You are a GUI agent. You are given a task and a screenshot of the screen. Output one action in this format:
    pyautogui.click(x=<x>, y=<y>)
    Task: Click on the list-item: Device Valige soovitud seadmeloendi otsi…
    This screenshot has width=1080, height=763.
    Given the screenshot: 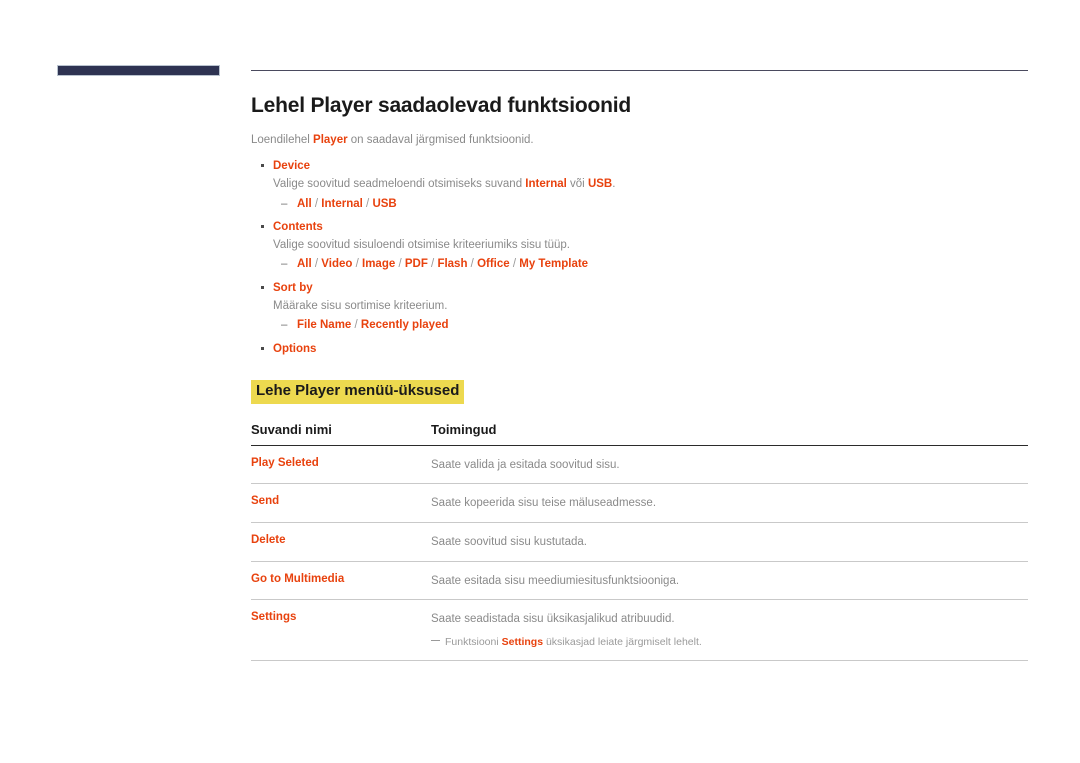 What is the action you would take?
    pyautogui.click(x=639, y=185)
    